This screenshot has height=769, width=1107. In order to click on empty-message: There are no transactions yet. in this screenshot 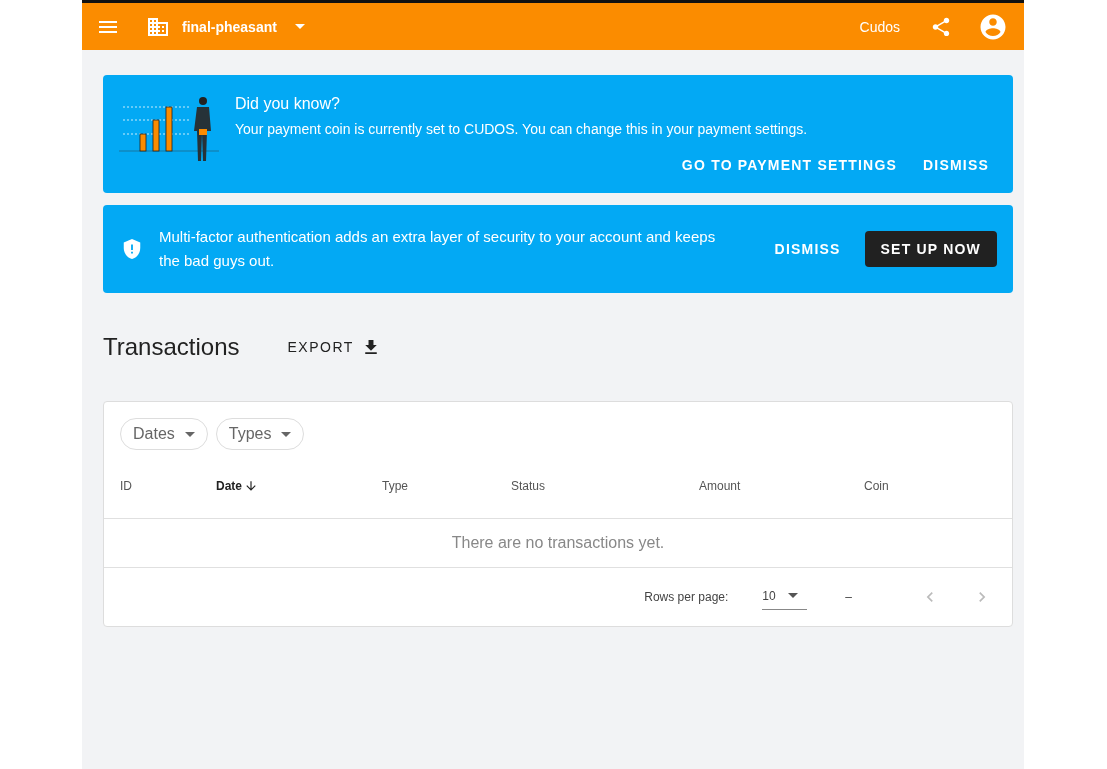, I will do `click(558, 543)`.